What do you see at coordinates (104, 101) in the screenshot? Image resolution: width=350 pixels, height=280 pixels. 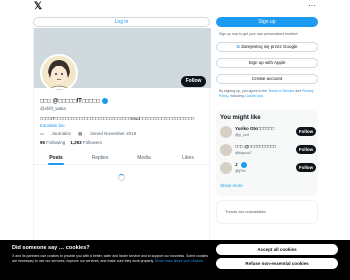 I see `verified-badge-icon` at bounding box center [104, 101].